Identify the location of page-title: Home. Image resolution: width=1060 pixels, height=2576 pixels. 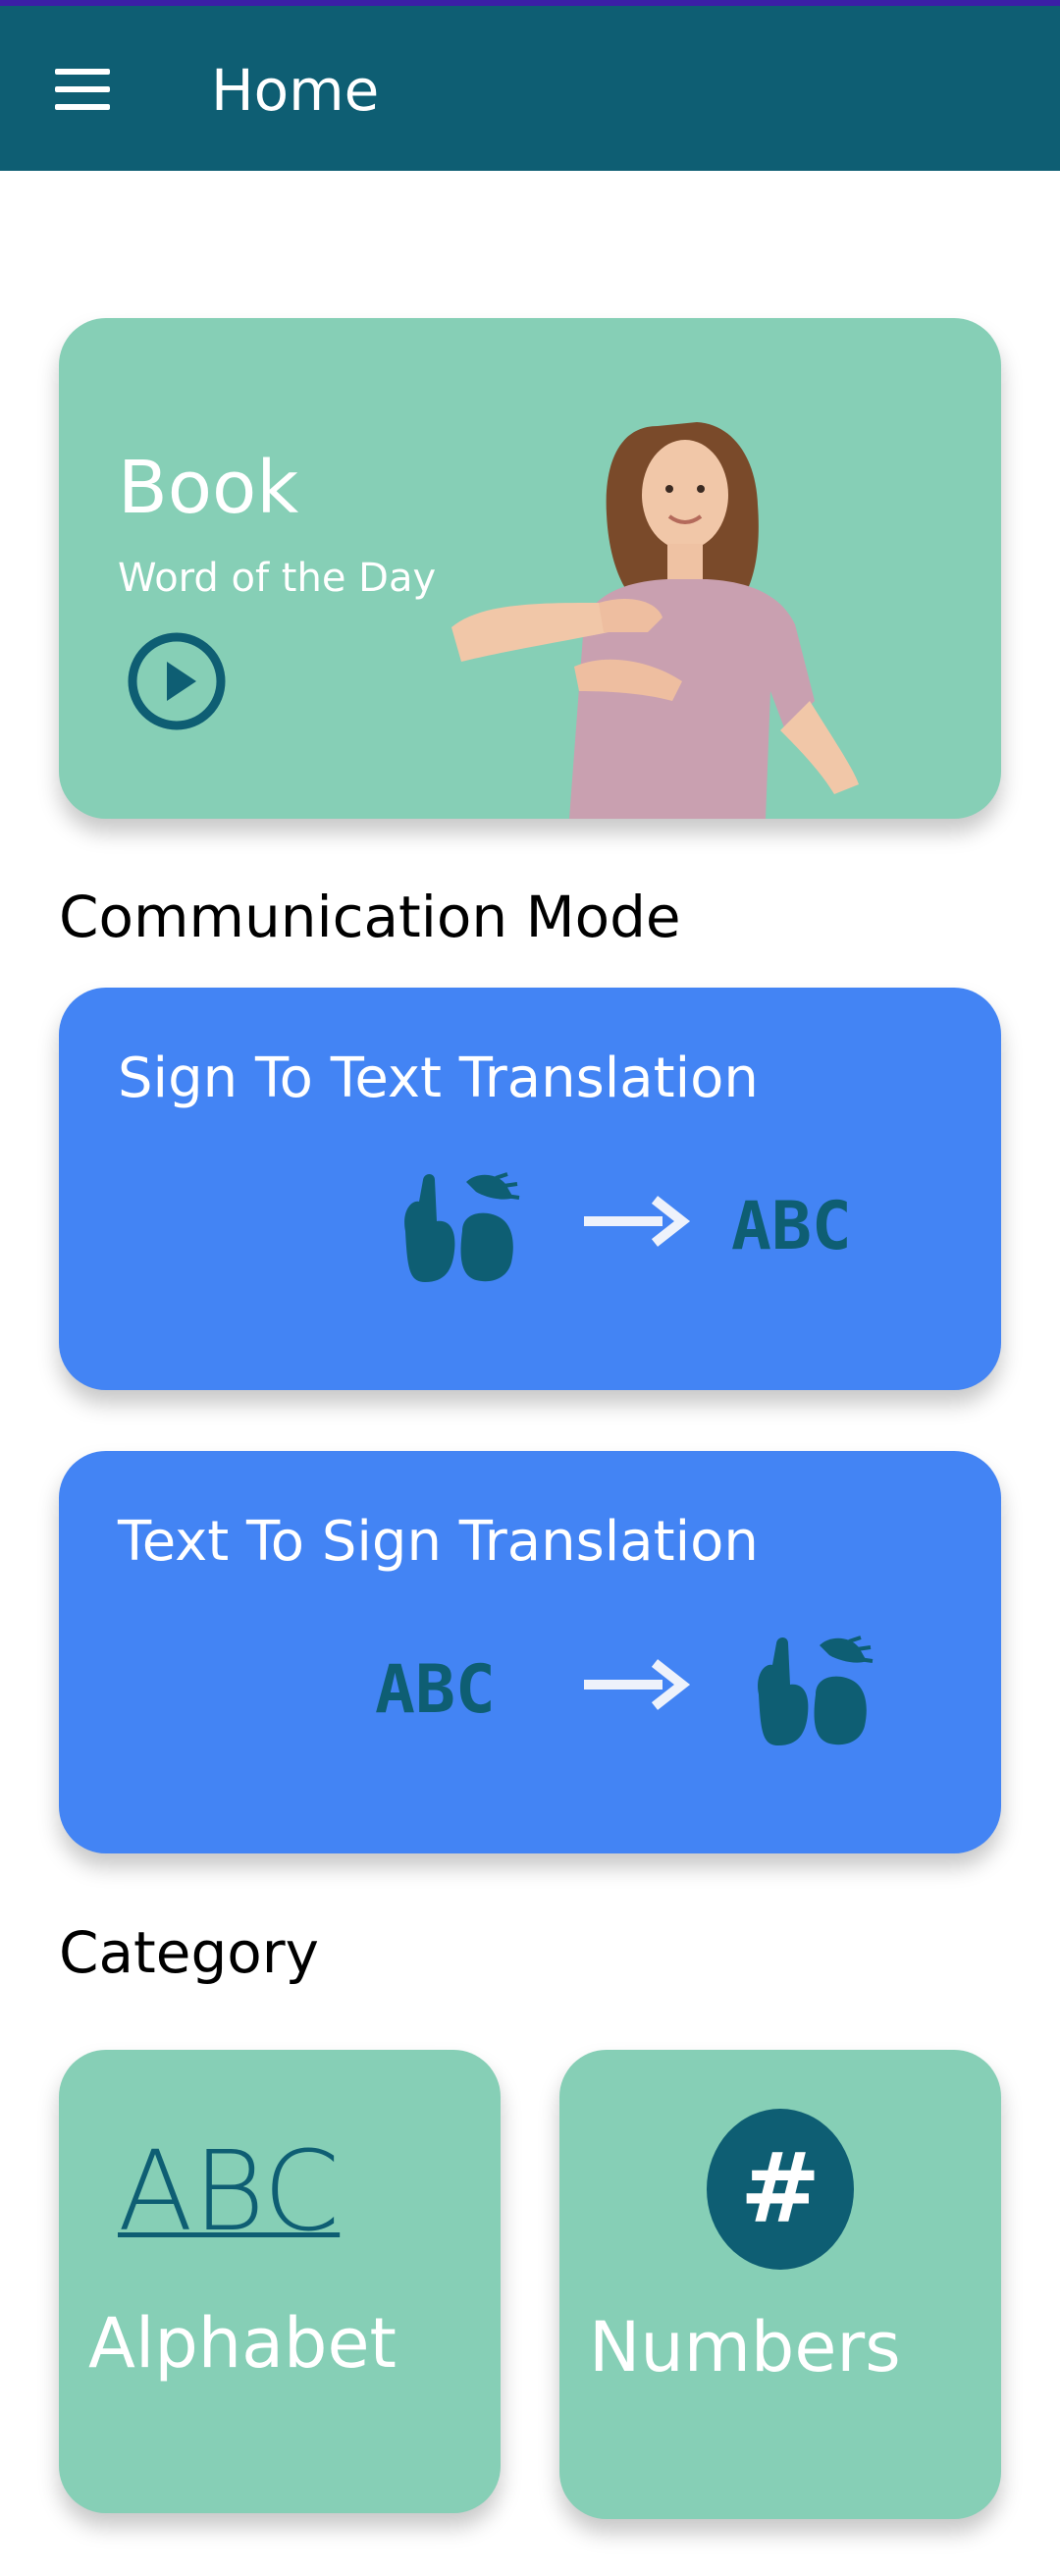
(296, 90).